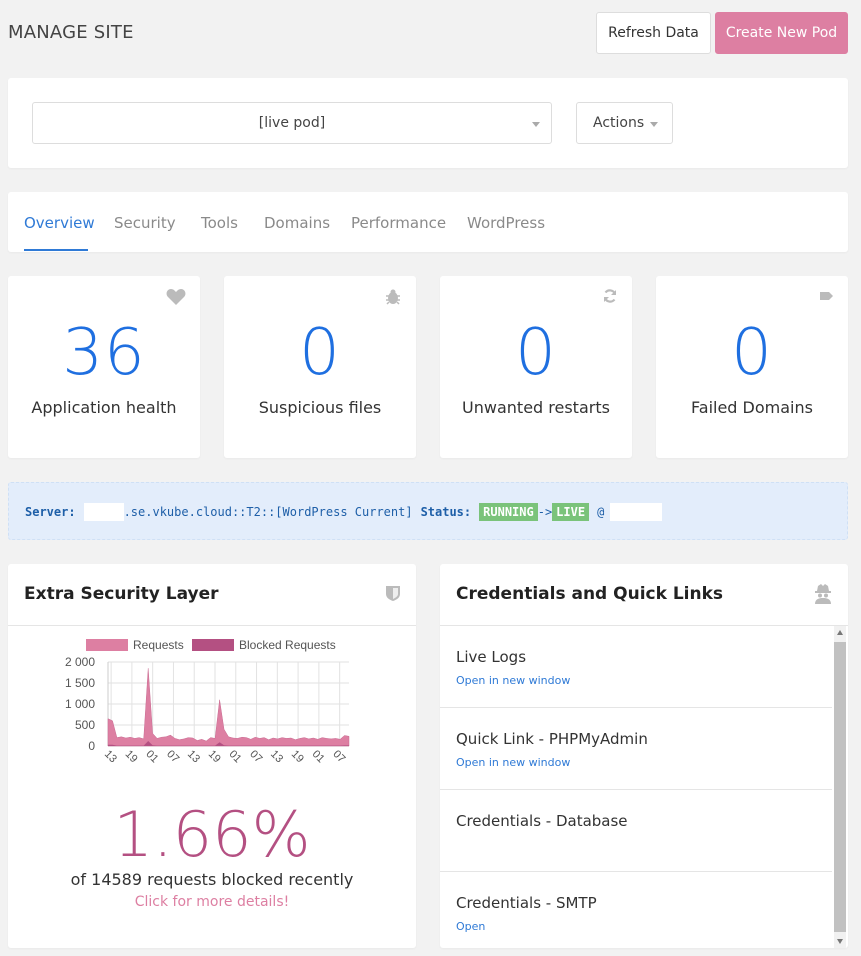 This screenshot has height=956, width=861. I want to click on server-label: Server:, so click(50, 512).